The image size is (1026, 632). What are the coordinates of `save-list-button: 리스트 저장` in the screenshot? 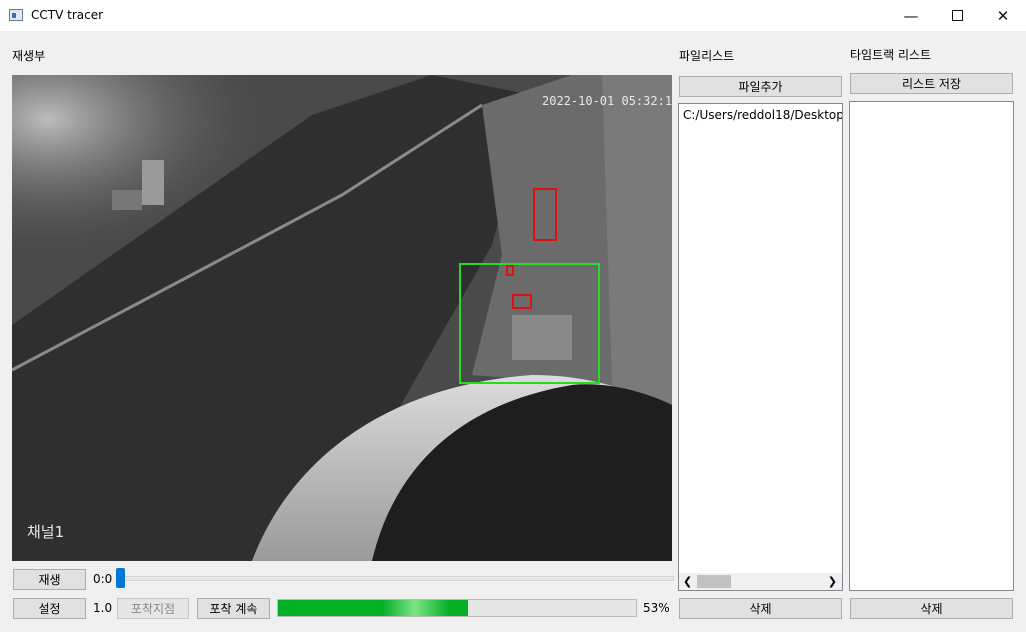 It's located at (931, 83).